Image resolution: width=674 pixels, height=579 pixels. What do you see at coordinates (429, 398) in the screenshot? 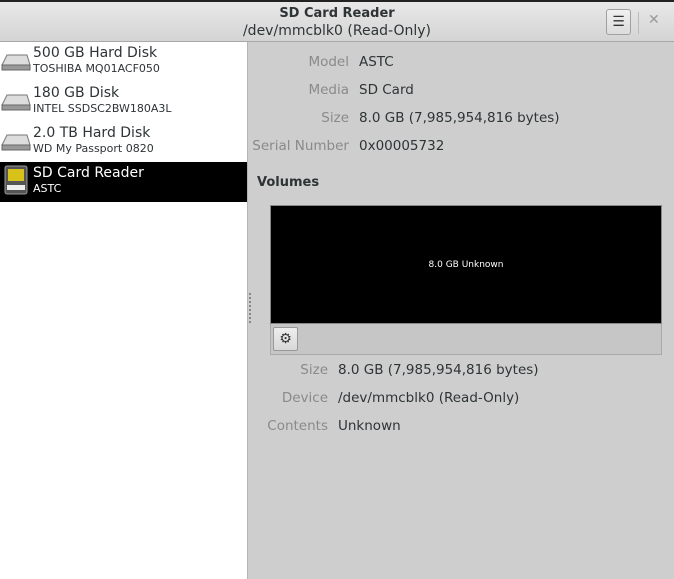
I see `device-value: /dev/mmcblk0 (Read-Only)` at bounding box center [429, 398].